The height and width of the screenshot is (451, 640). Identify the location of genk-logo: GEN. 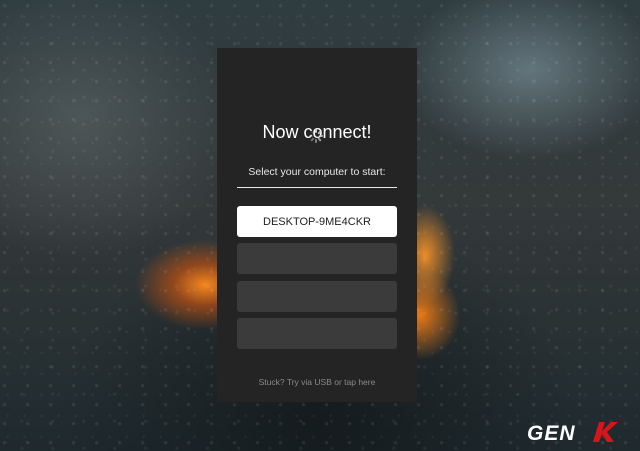
(572, 433).